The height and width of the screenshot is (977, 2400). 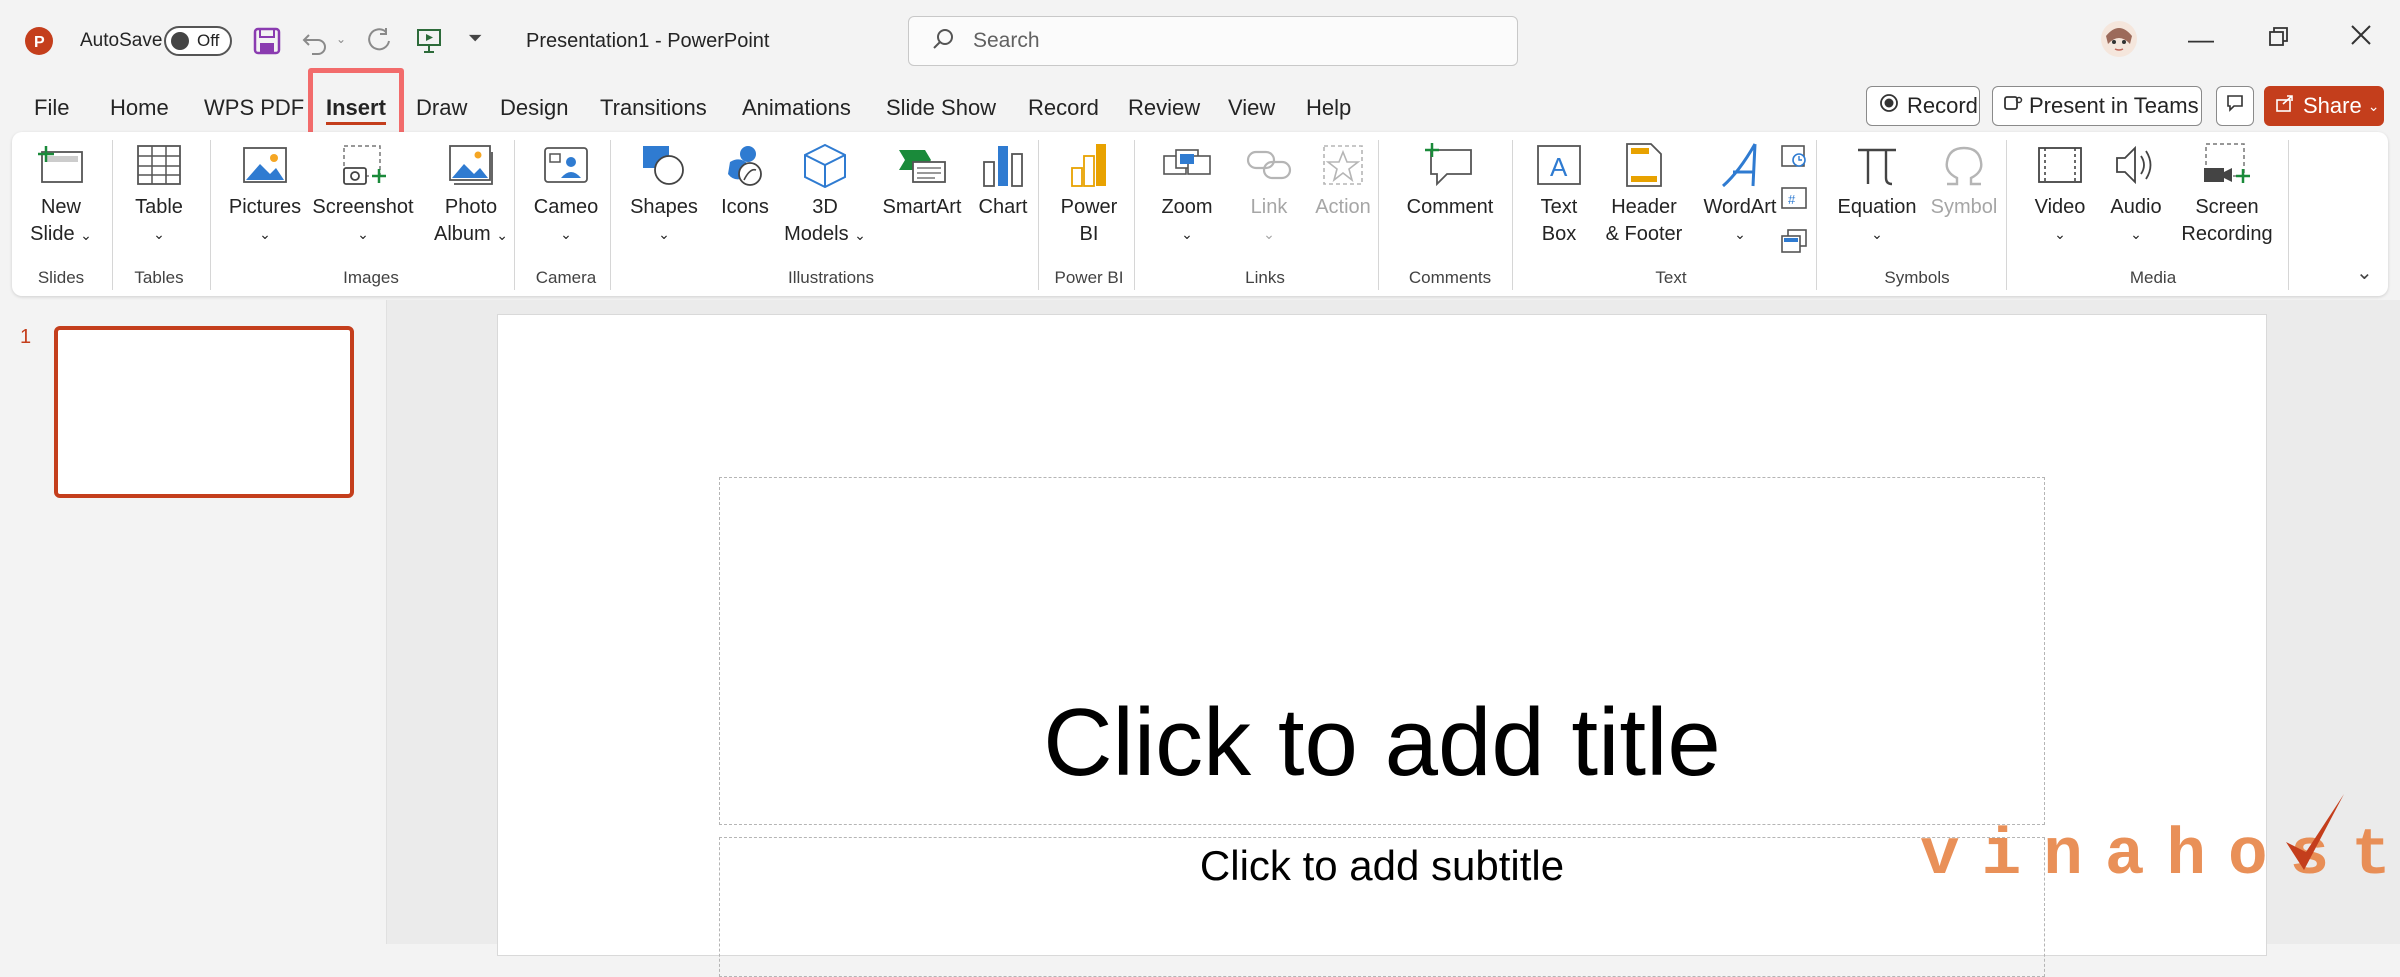 I want to click on header-footer-button: Header & Footer, so click(x=1644, y=195).